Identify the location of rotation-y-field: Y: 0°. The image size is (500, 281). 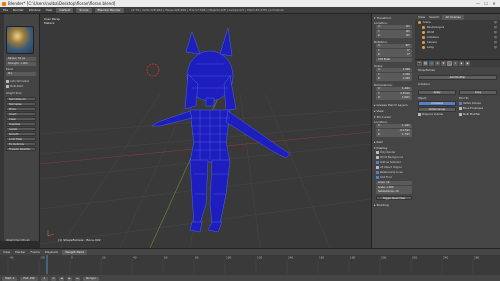
(394, 50).